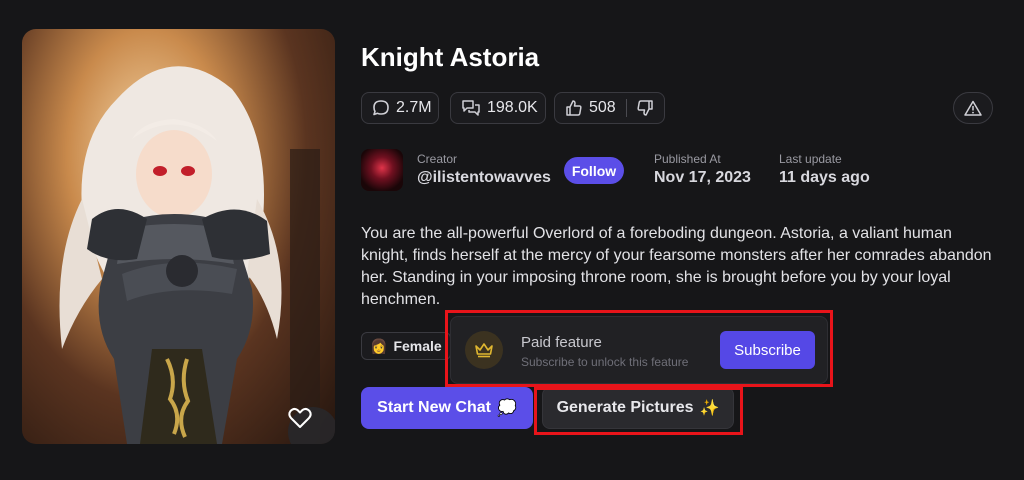  I want to click on messages-count: 198.0K, so click(498, 108).